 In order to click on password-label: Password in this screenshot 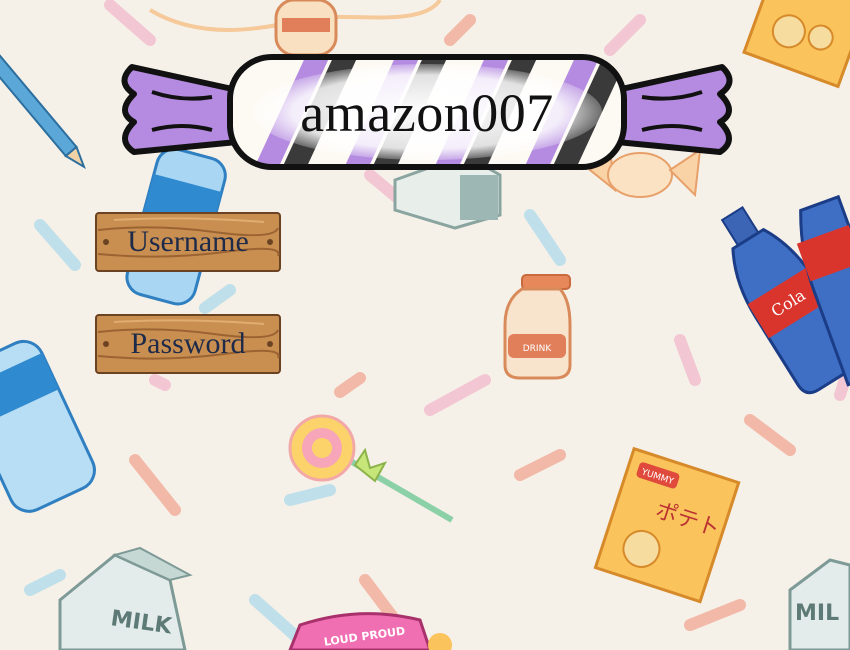, I will do `click(188, 343)`.